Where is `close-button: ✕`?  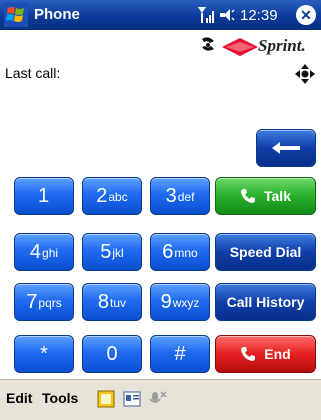 close-button: ✕ is located at coordinates (306, 15).